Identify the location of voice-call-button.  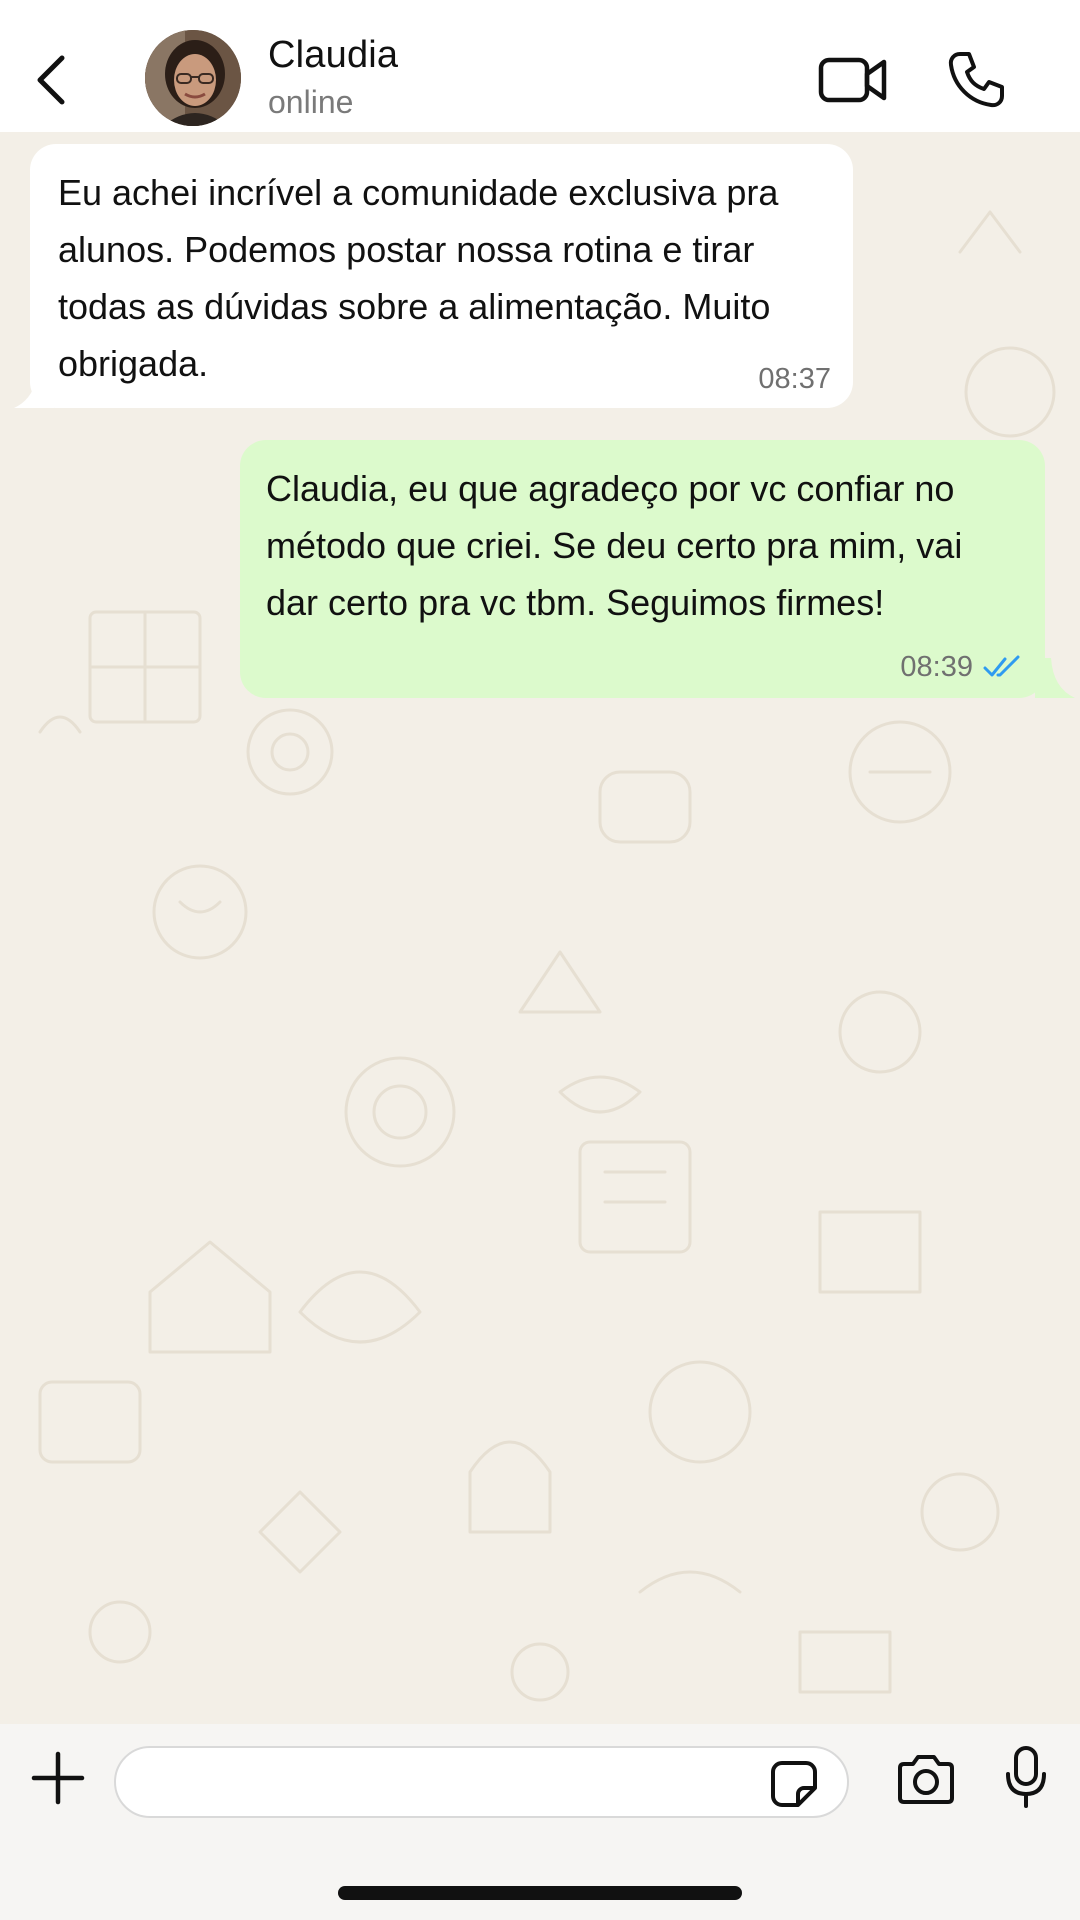
(976, 80).